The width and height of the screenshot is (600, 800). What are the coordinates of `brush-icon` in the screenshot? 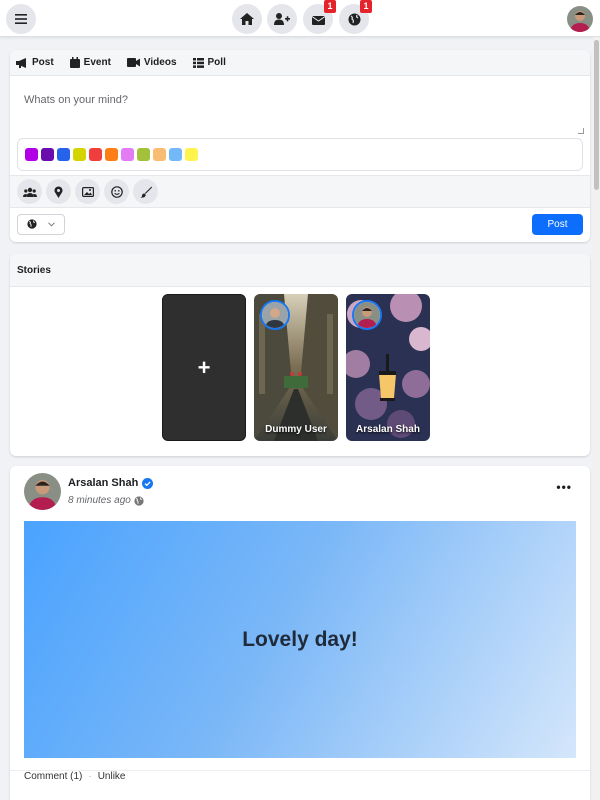 It's located at (146, 192).